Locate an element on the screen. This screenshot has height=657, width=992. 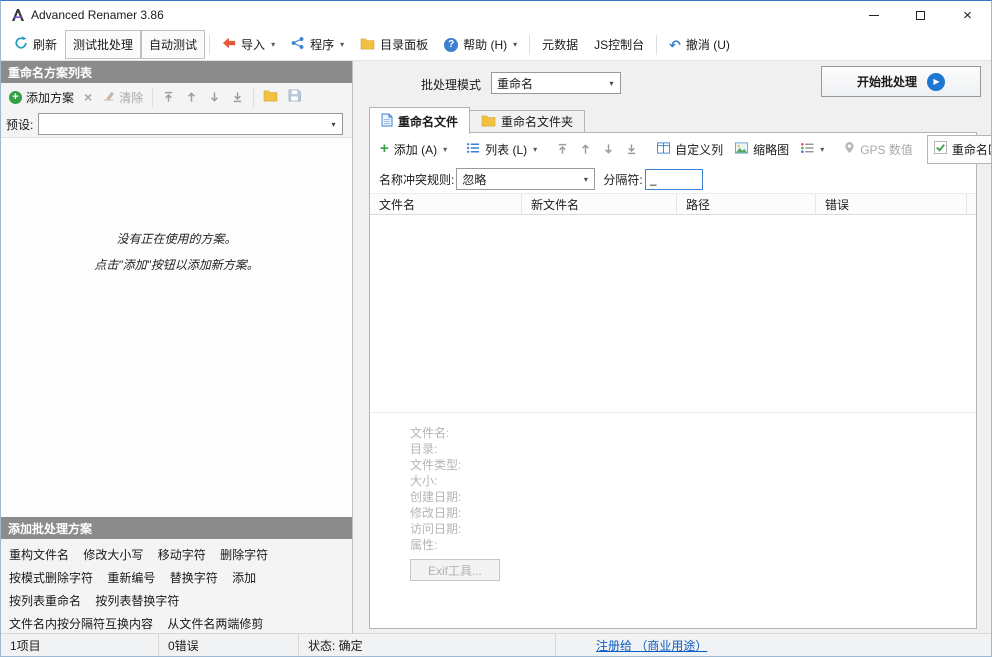
delete-method-button: × is located at coordinates (88, 97).